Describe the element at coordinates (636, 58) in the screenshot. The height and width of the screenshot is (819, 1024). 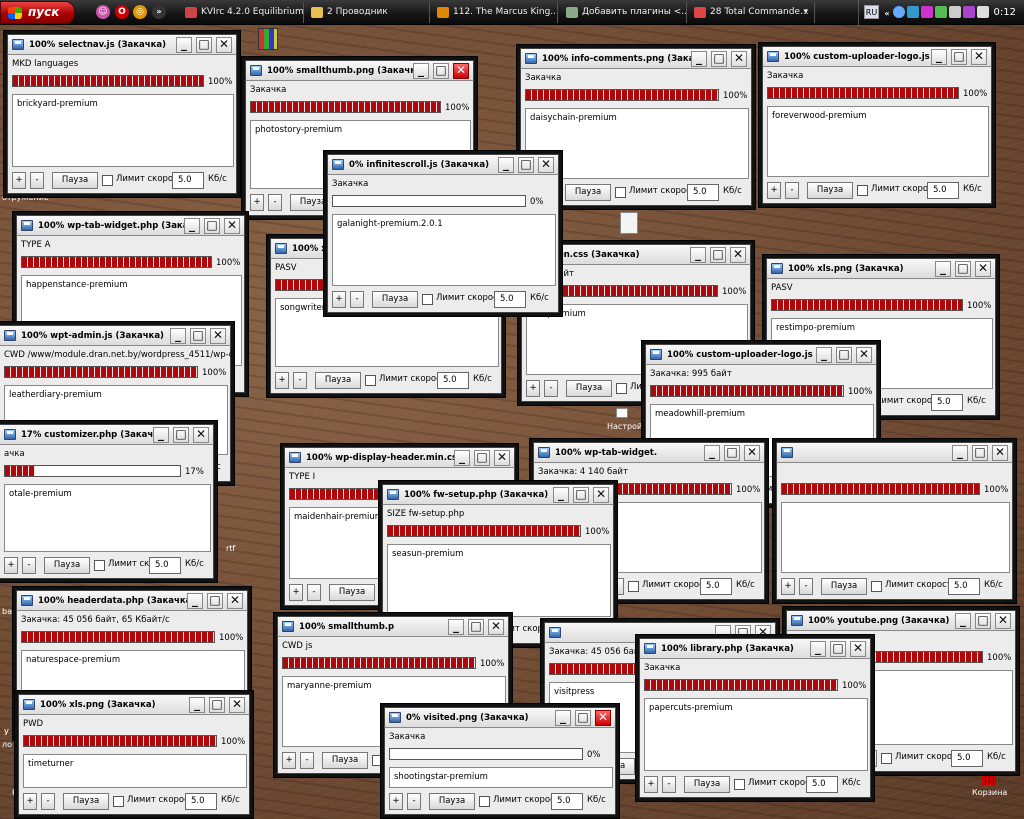
I see `title-bar: 100% info-comments.png (Закачка) _ □ ✕` at that location.